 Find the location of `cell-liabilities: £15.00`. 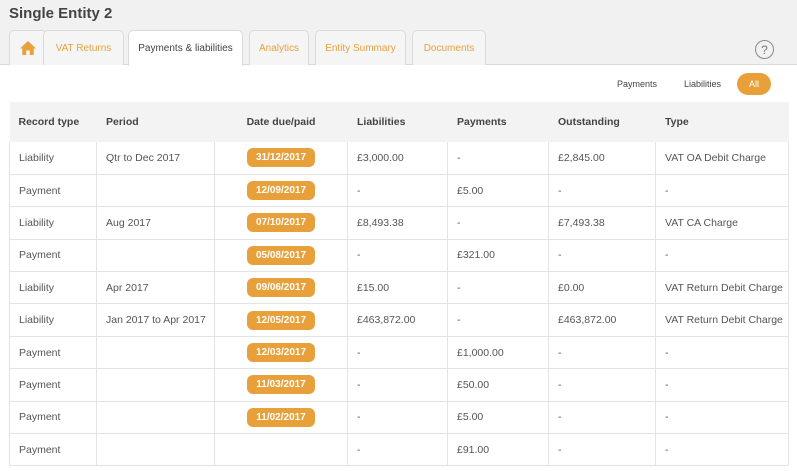

cell-liabilities: £15.00 is located at coordinates (397, 288).